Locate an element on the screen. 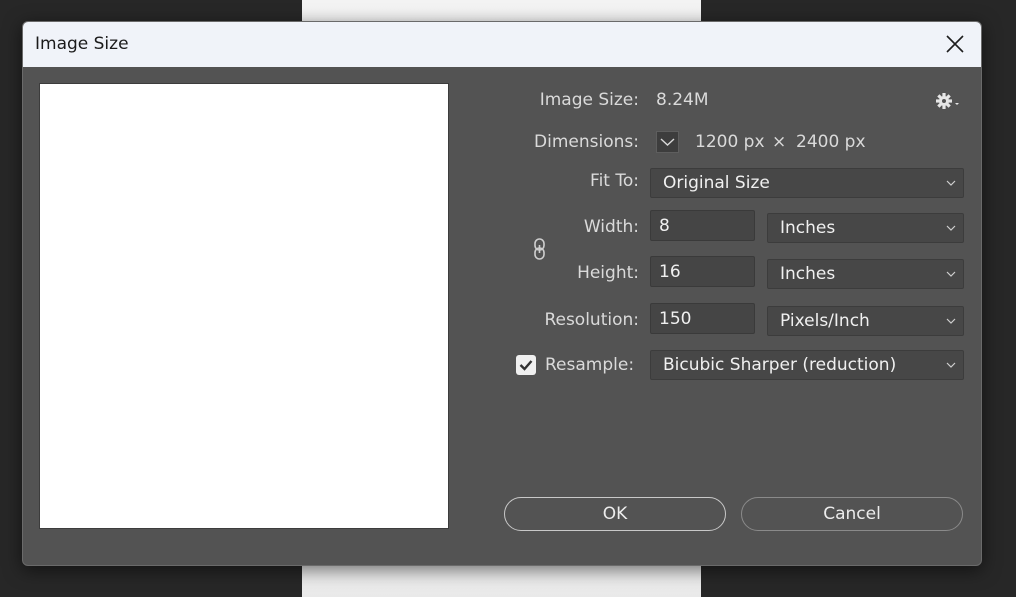 The height and width of the screenshot is (597, 1016). dimensions-times-symbol: × is located at coordinates (779, 142).